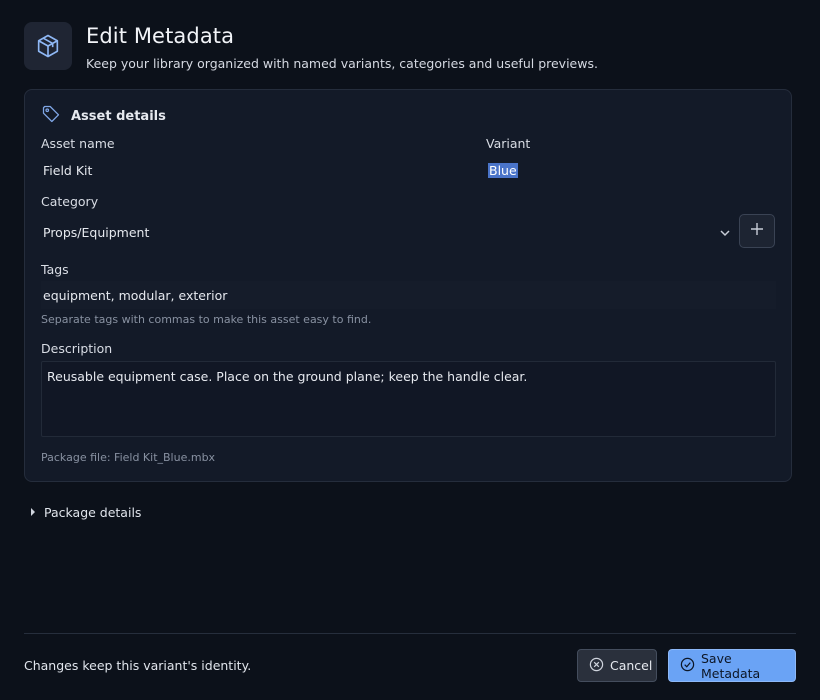 The width and height of the screenshot is (820, 700). Describe the element at coordinates (503, 170) in the screenshot. I see `variant-value: Blue` at that location.